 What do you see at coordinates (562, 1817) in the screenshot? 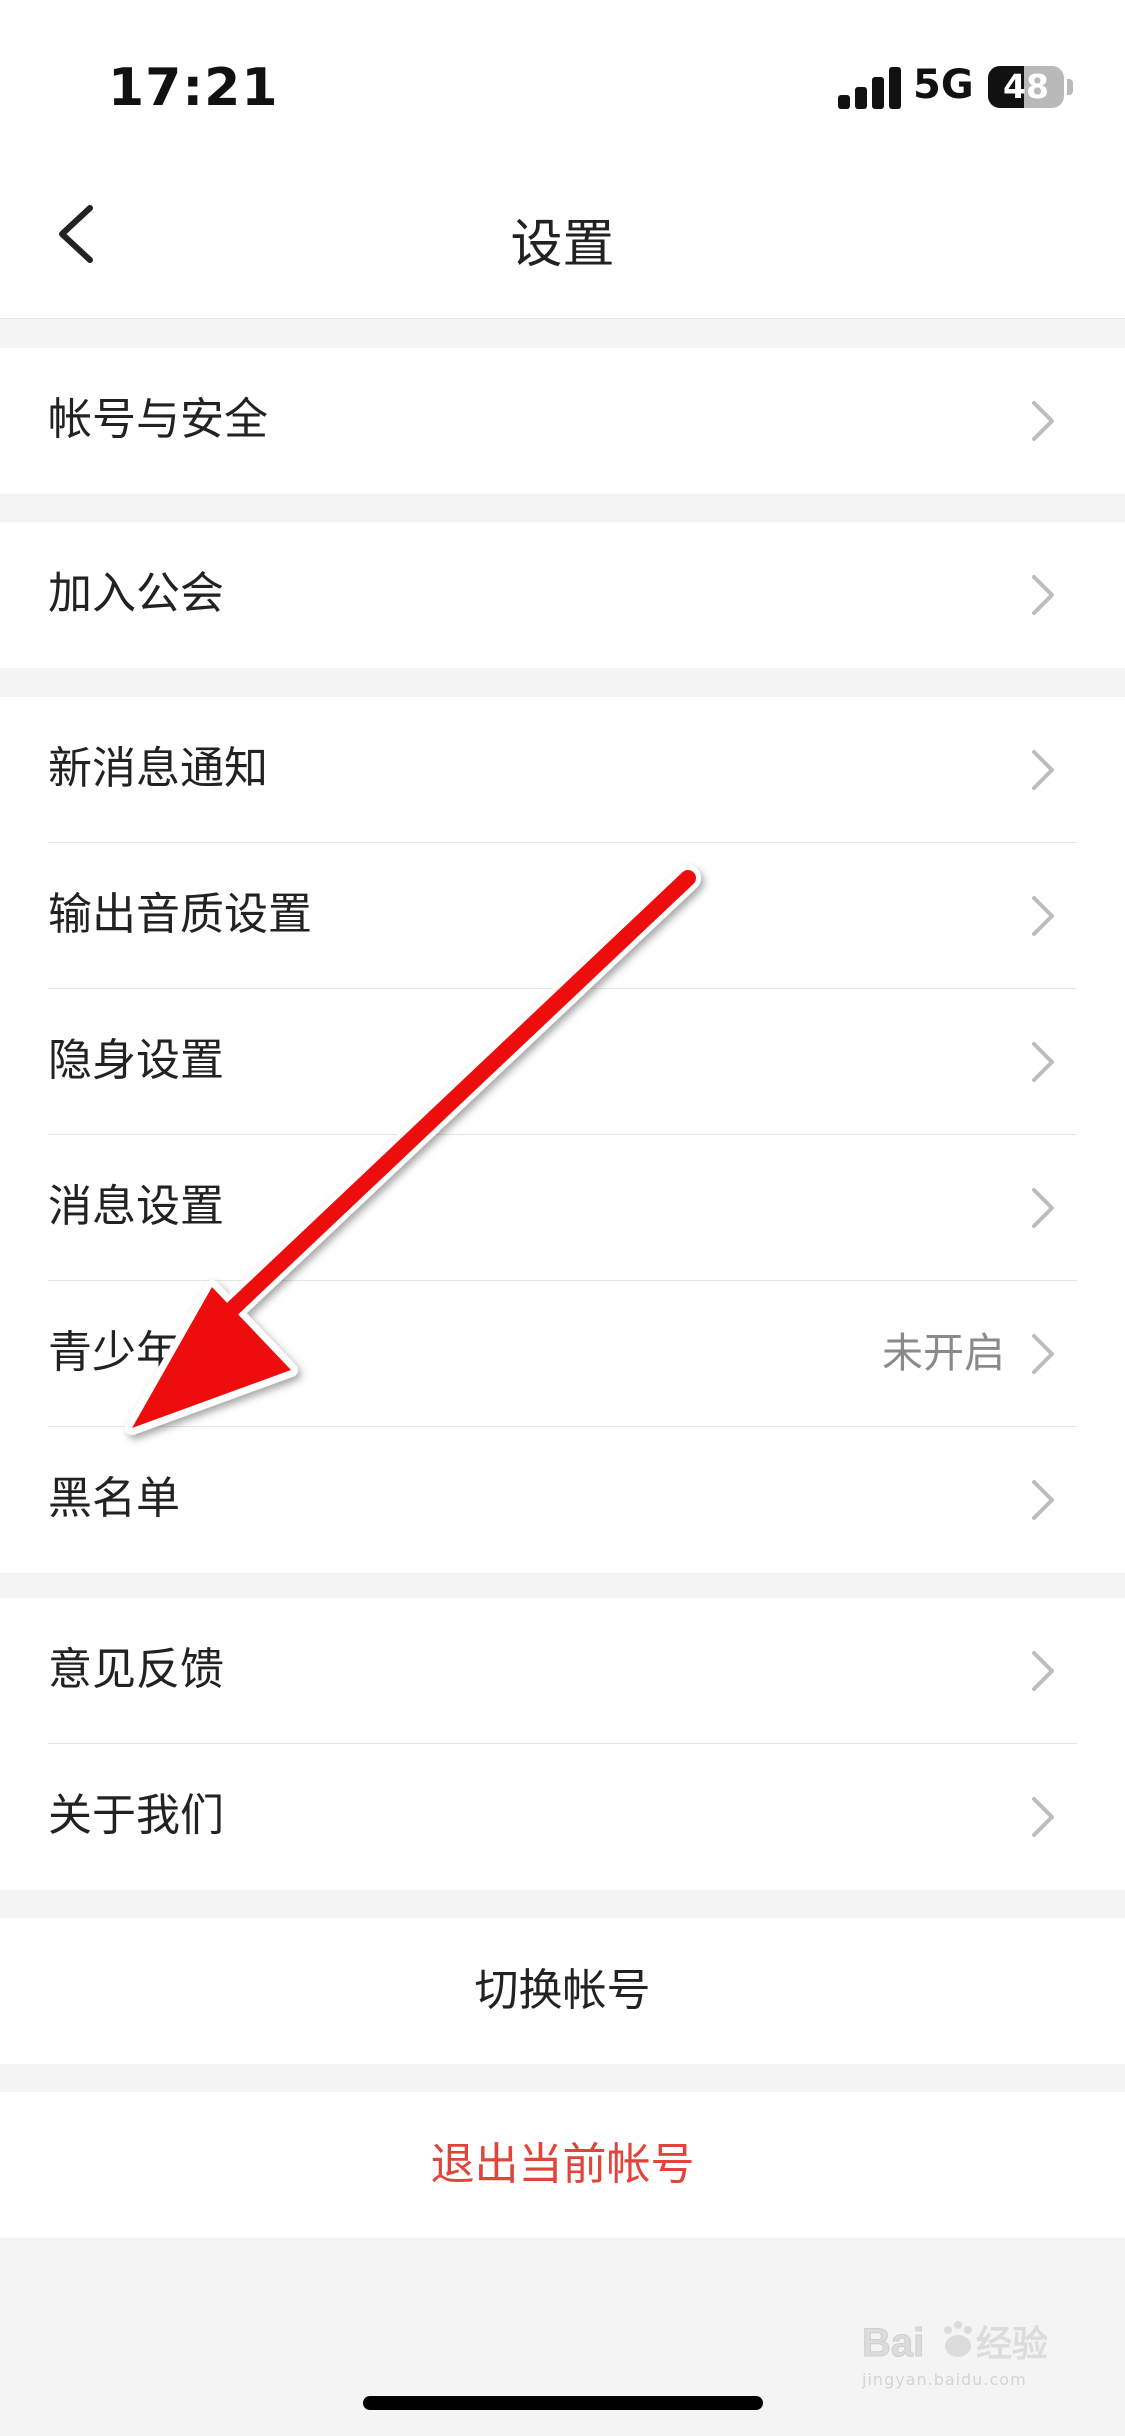
I see `settings-row-about-us: 关于我们` at bounding box center [562, 1817].